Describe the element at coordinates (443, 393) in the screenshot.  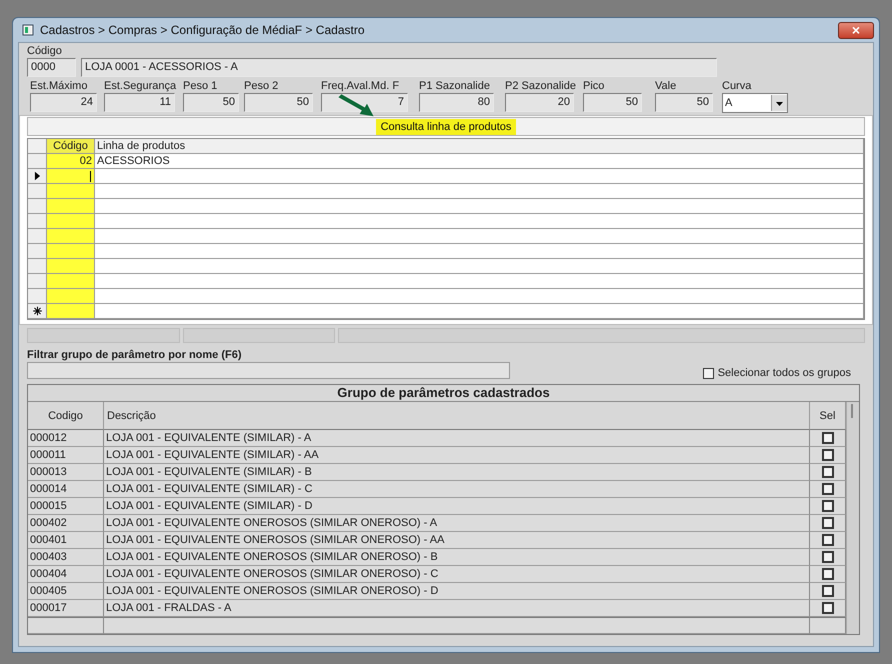
I see `panel-title: Grupo de parâmetros cadastrados` at that location.